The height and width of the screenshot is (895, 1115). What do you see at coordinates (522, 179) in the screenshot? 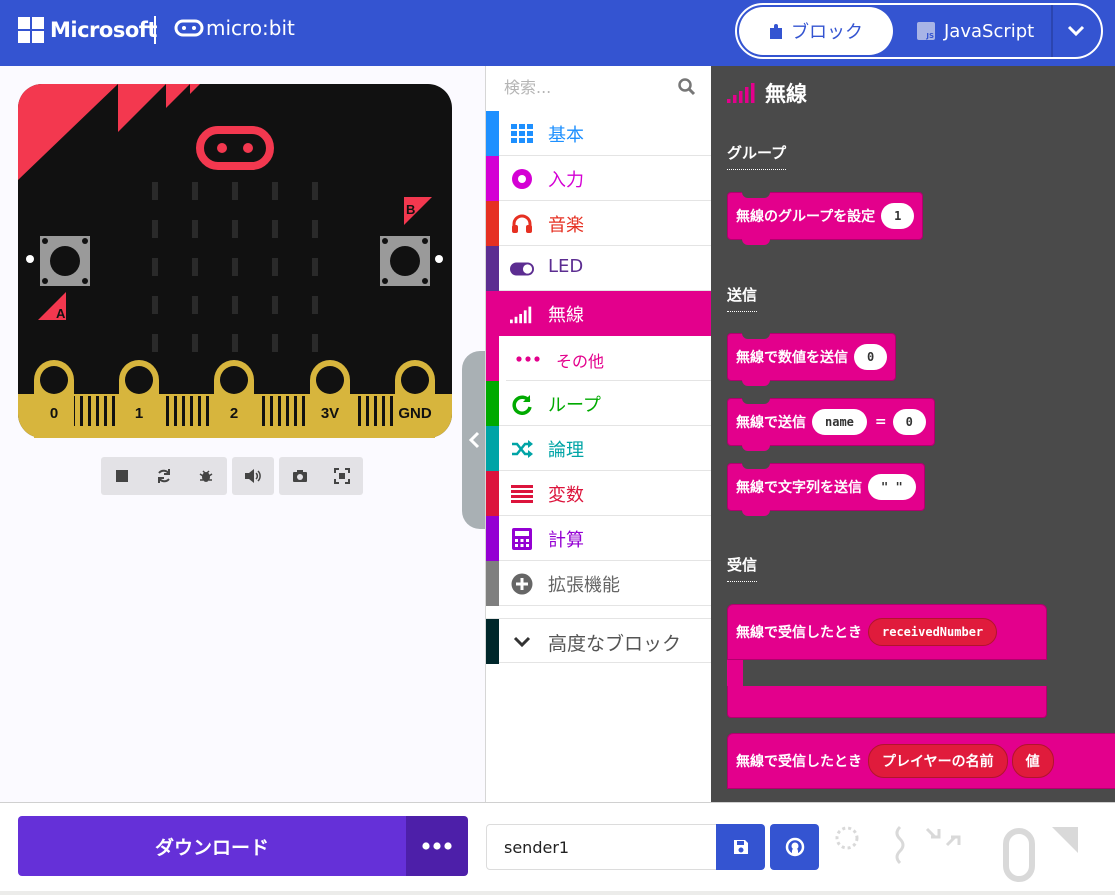
I see `input-icon` at bounding box center [522, 179].